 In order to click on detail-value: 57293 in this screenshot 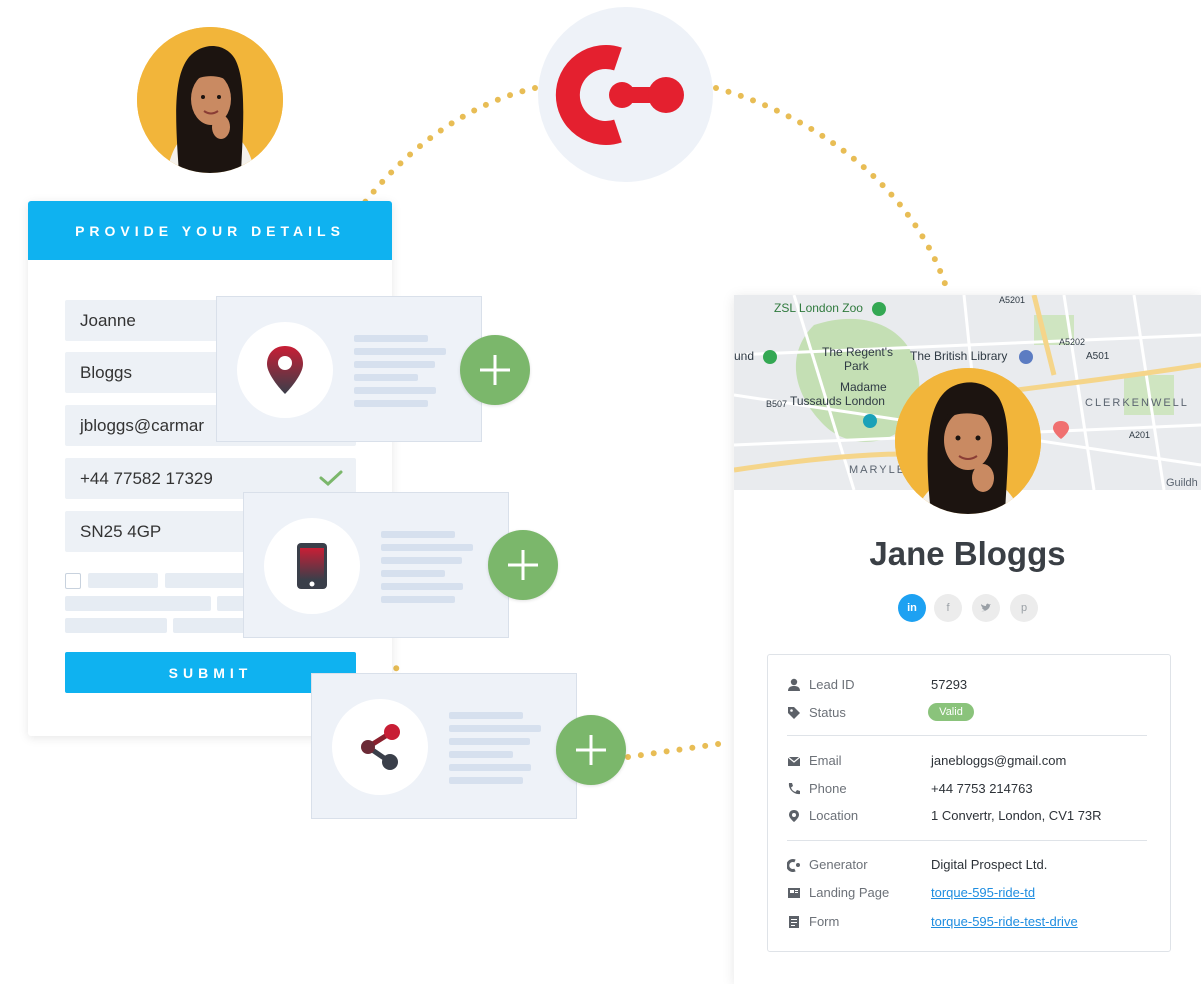, I will do `click(949, 684)`.